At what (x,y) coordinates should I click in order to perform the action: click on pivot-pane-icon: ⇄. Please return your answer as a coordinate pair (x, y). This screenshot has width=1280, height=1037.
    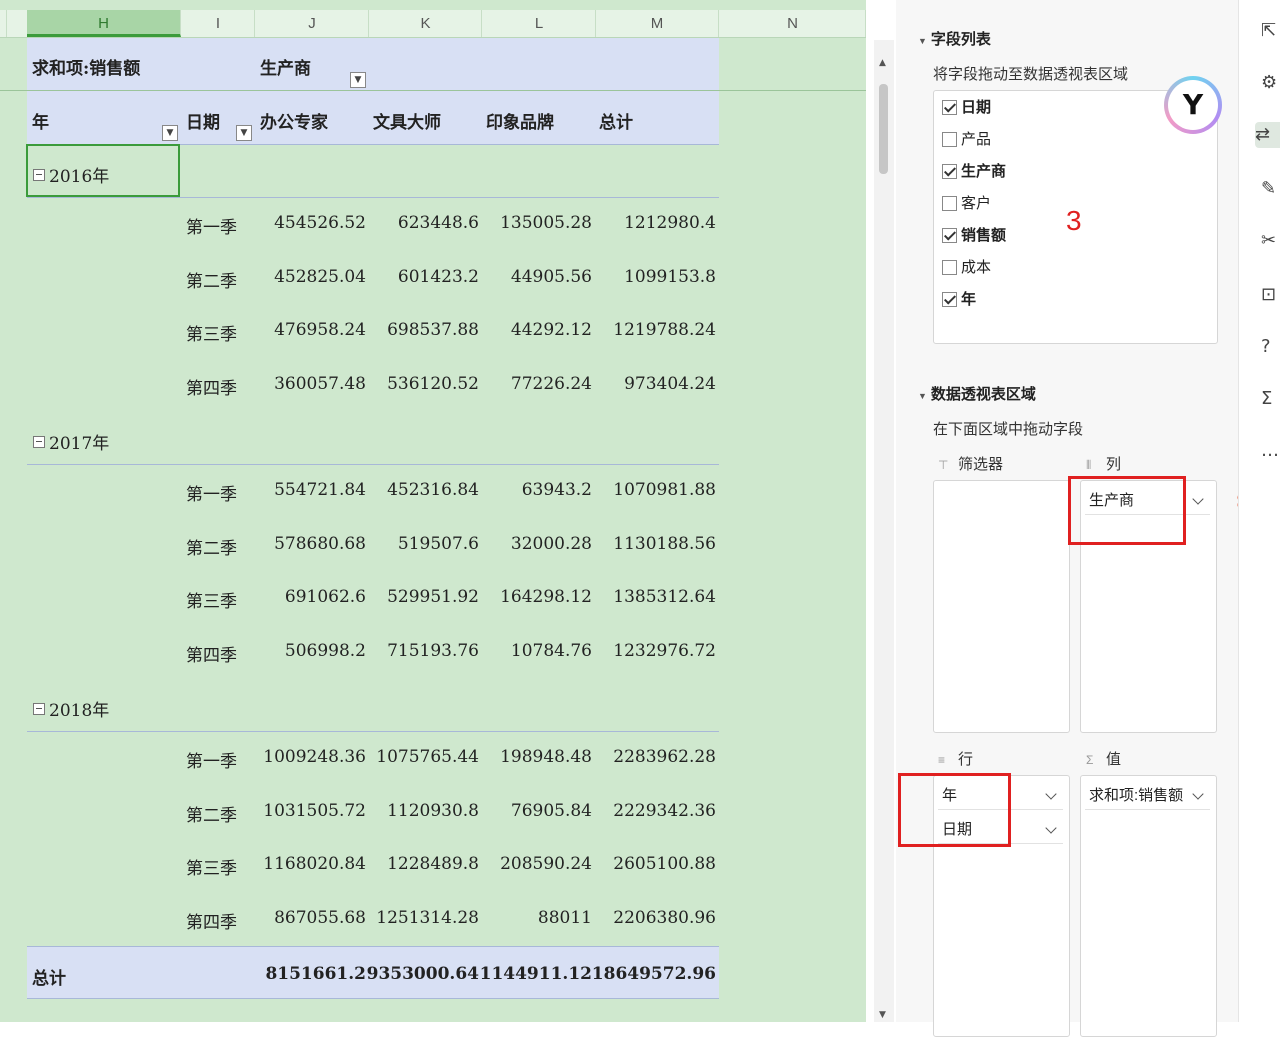
    Looking at the image, I should click on (1267, 135).